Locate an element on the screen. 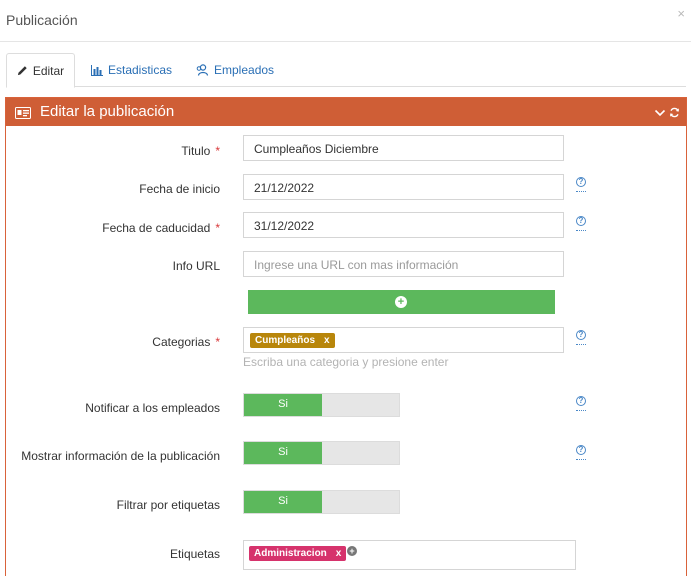 The width and height of the screenshot is (691, 576). tab-estadisticas-label: Estadisticas is located at coordinates (140, 70).